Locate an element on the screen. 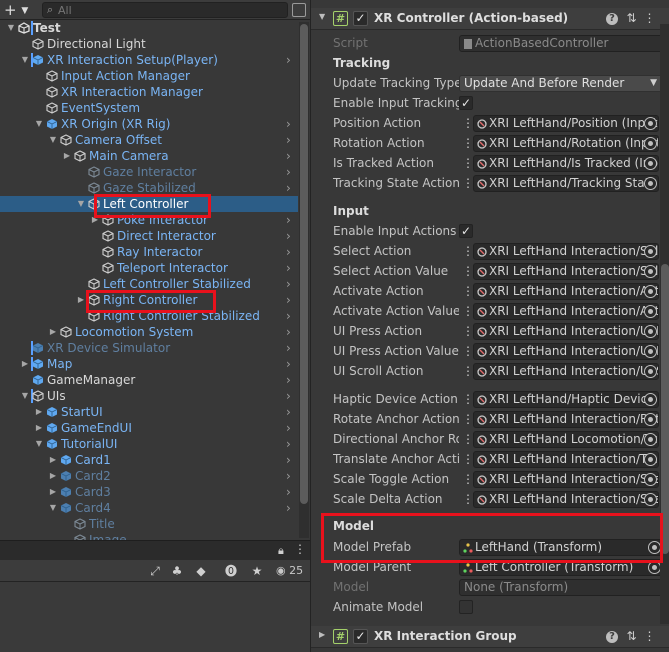 The image size is (669, 652). hierarchy-item: XR Device Simulator › is located at coordinates (149, 348).